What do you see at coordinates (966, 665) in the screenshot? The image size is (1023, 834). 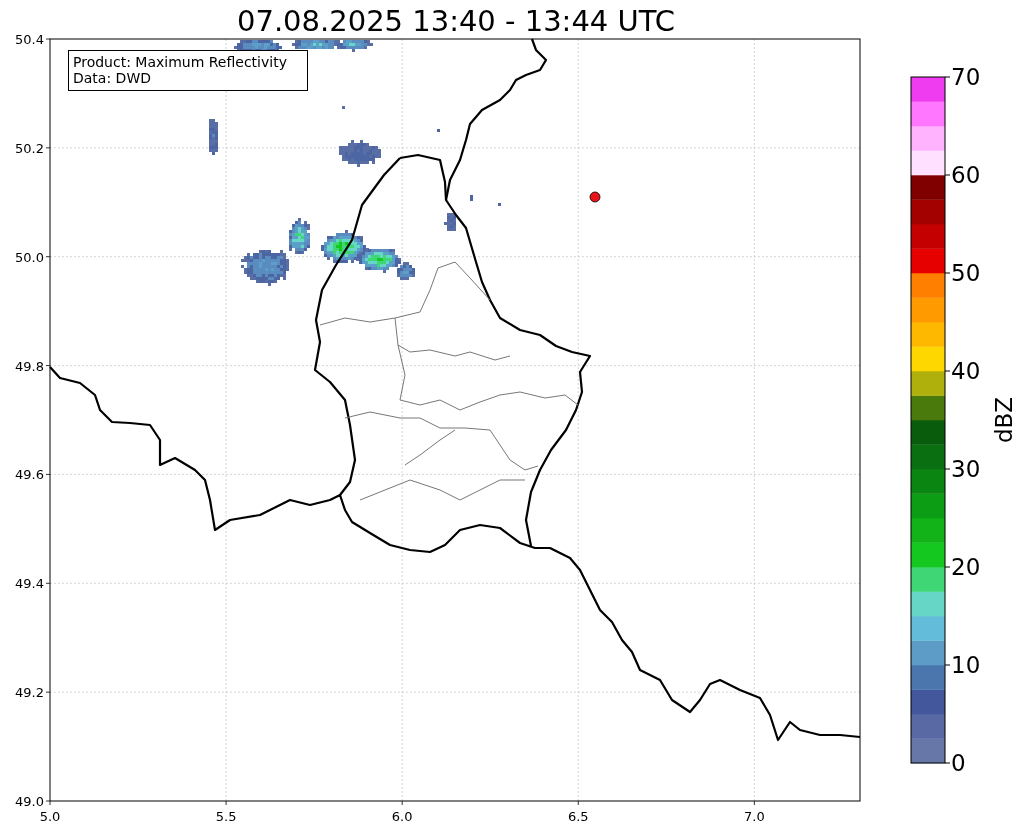 I see `colorbar-tick-label: 10` at bounding box center [966, 665].